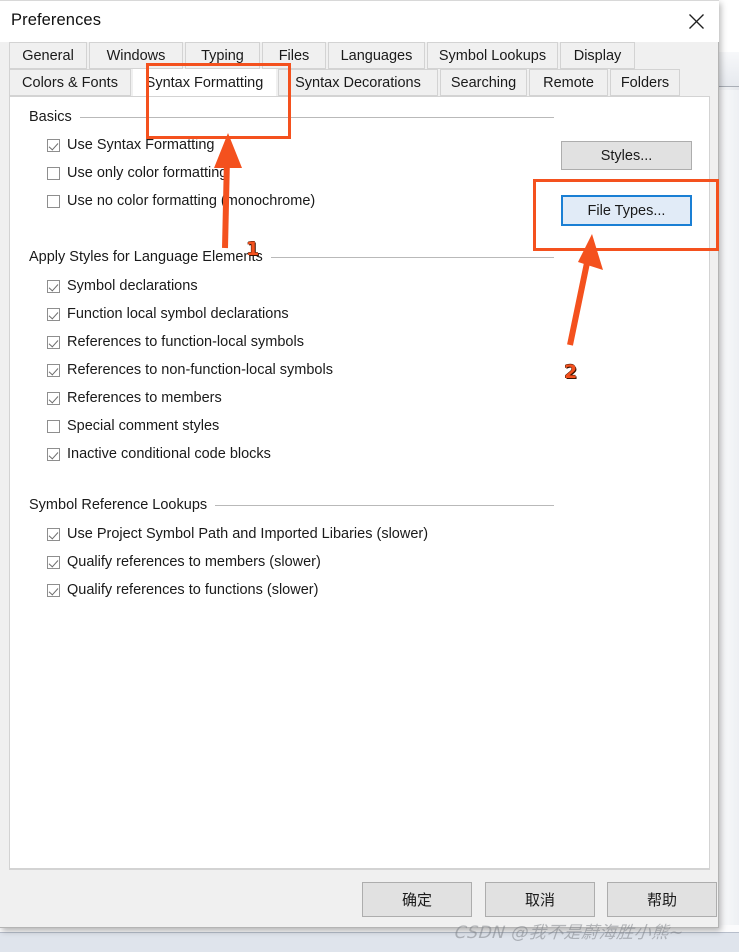 This screenshot has height=952, width=739. I want to click on tab-searching: Searching, so click(483, 82).